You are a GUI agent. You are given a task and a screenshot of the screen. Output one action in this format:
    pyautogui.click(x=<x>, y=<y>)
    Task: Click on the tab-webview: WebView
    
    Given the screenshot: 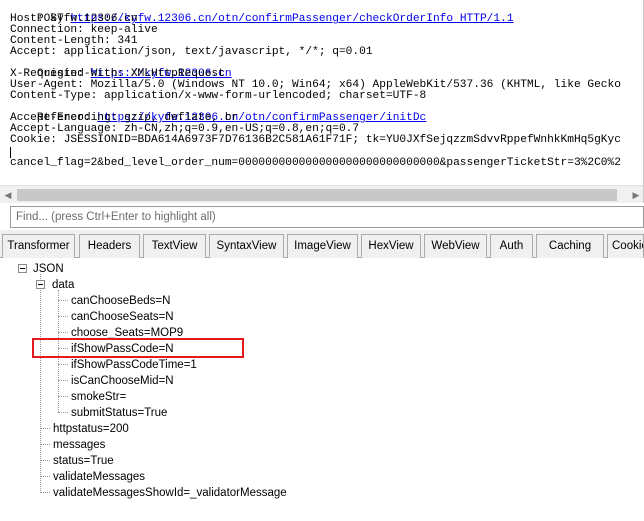 What is the action you would take?
    pyautogui.click(x=455, y=246)
    